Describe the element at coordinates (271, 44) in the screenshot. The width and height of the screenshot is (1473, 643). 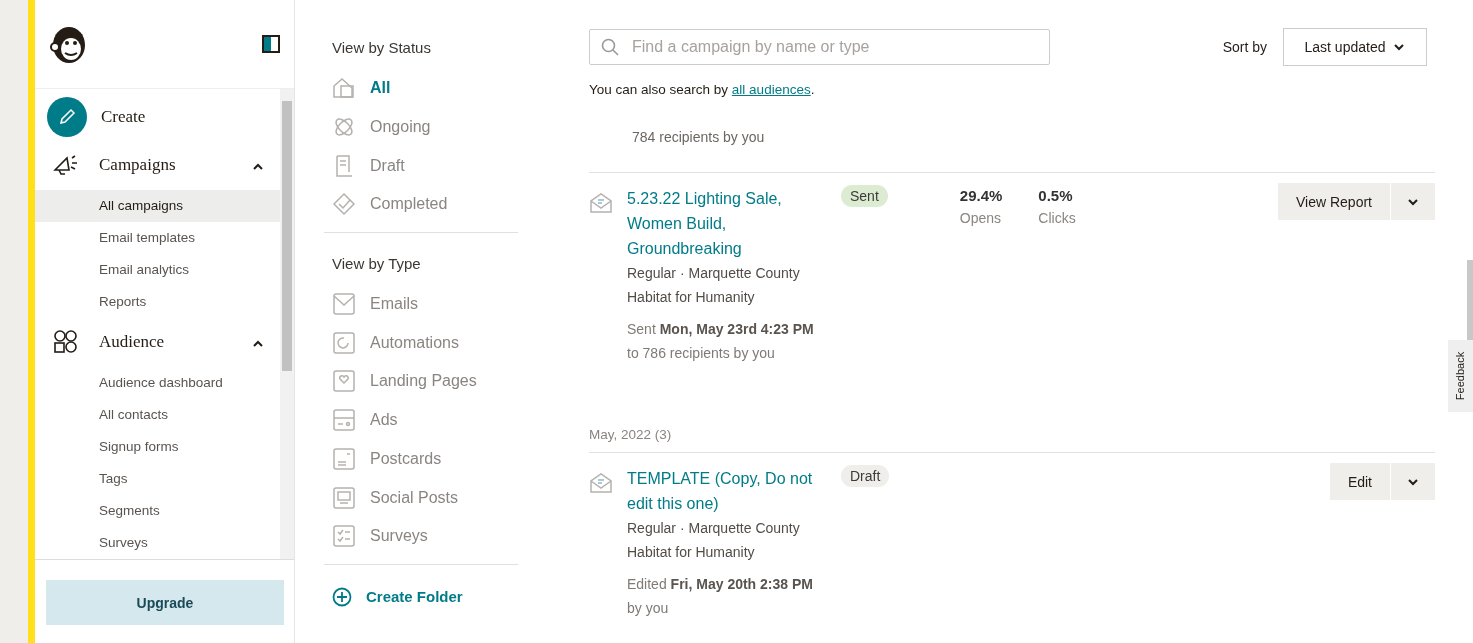
I see `sidebar-toggle-icon` at that location.